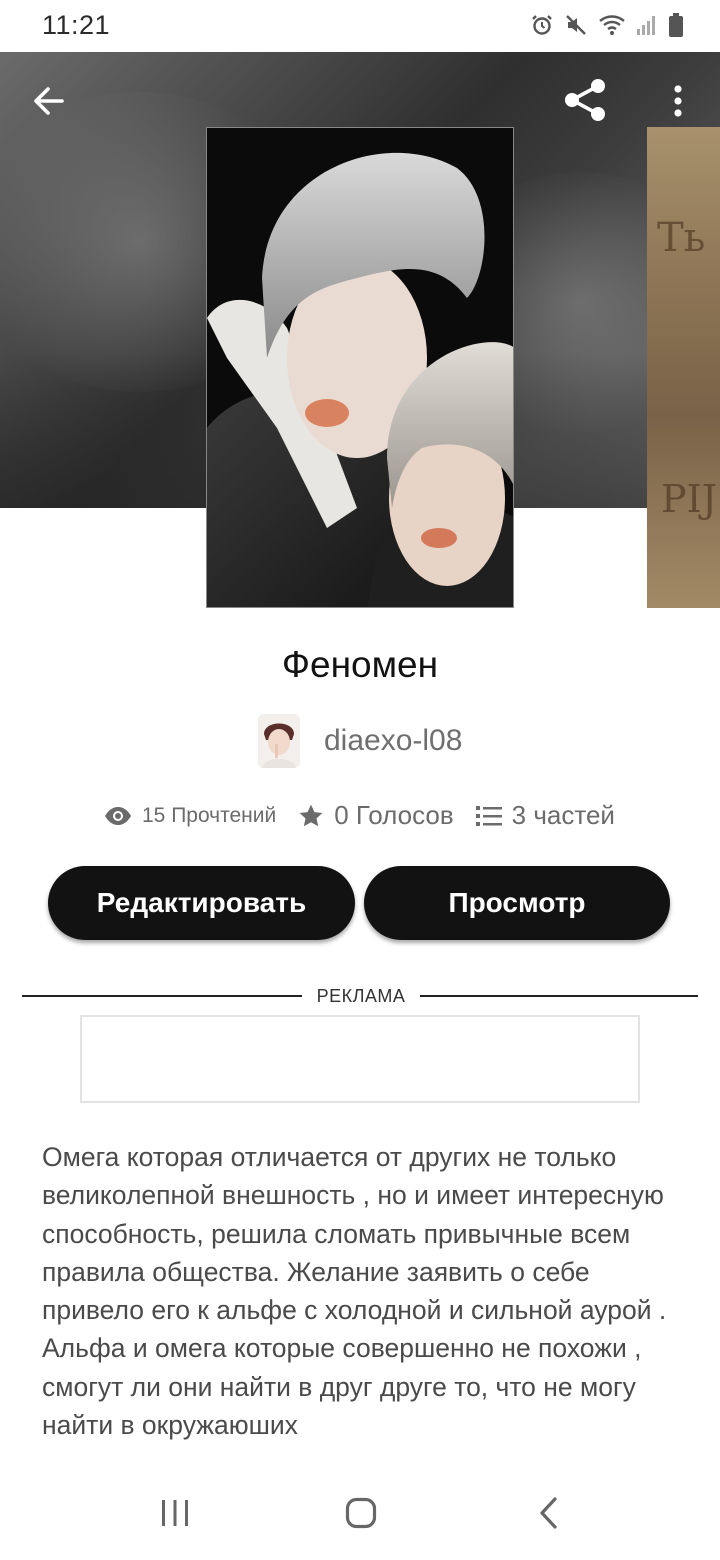 This screenshot has width=720, height=1560. I want to click on recent-apps-button, so click(175, 1515).